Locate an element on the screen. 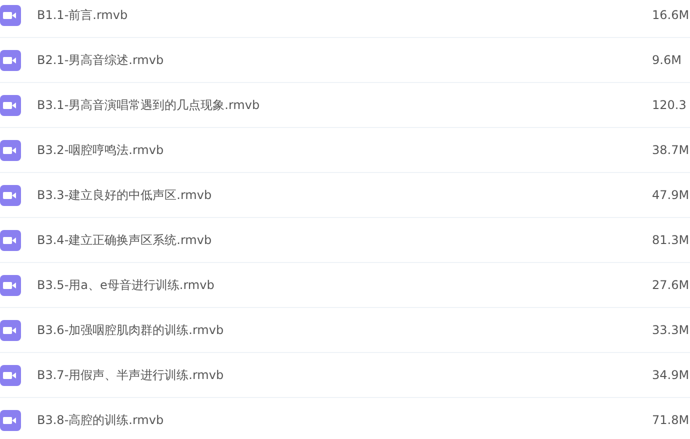 Image resolution: width=690 pixels, height=439 pixels. file-size: 120.3 is located at coordinates (670, 105).